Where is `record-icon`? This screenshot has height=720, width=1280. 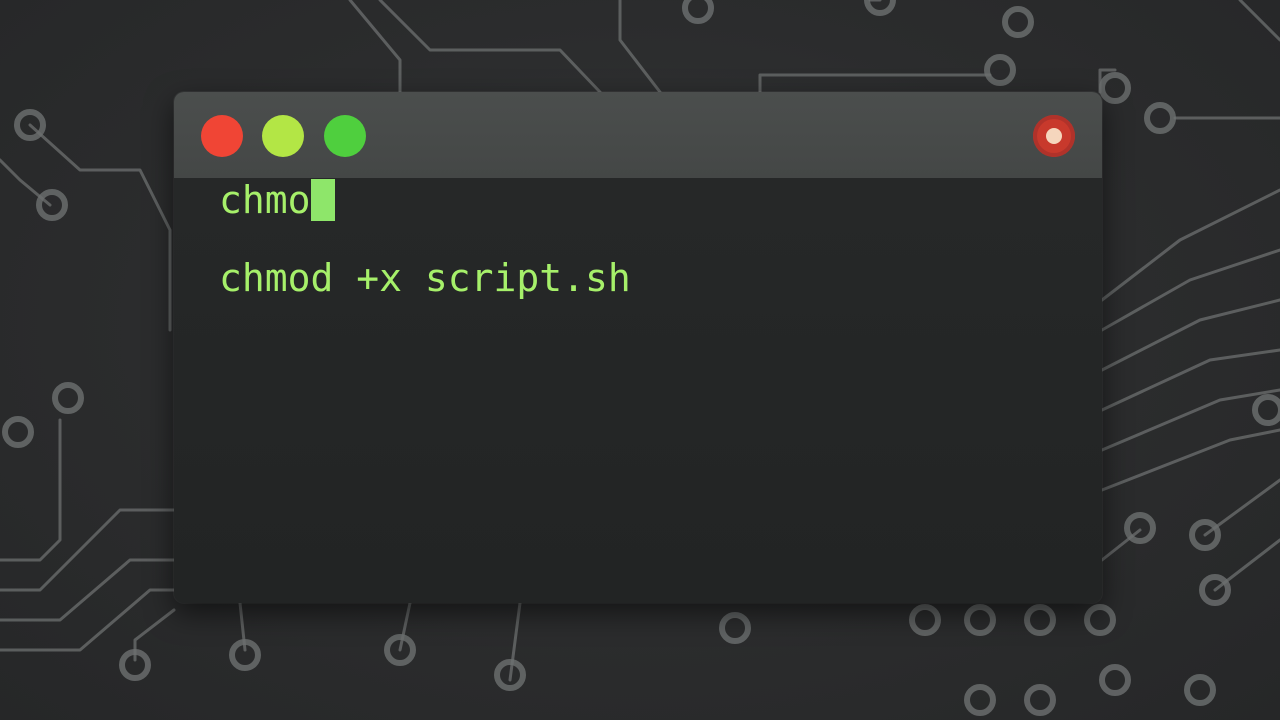 record-icon is located at coordinates (1054, 136).